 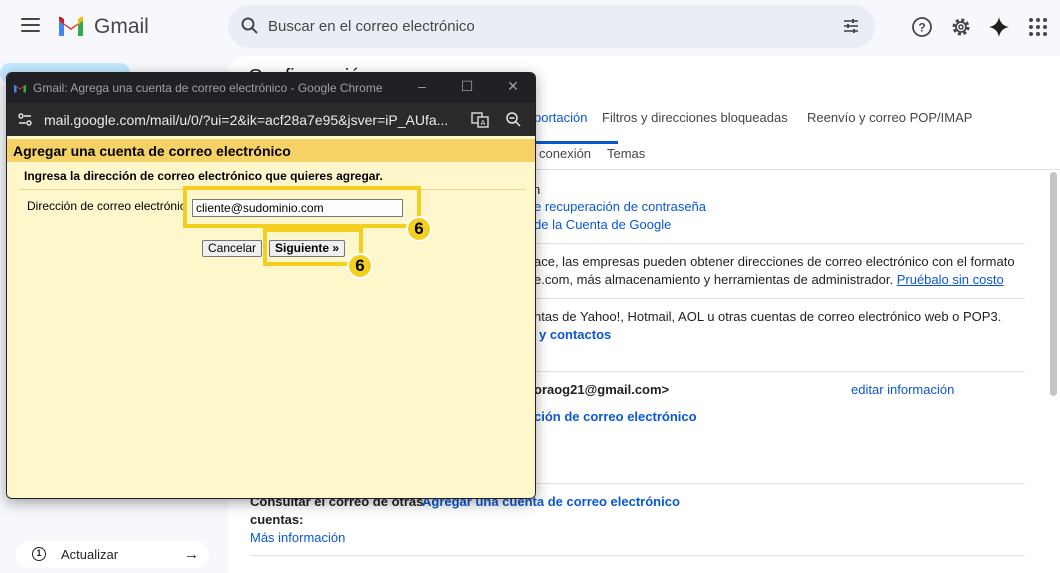 I want to click on gmail-logo, so click(x=71, y=26).